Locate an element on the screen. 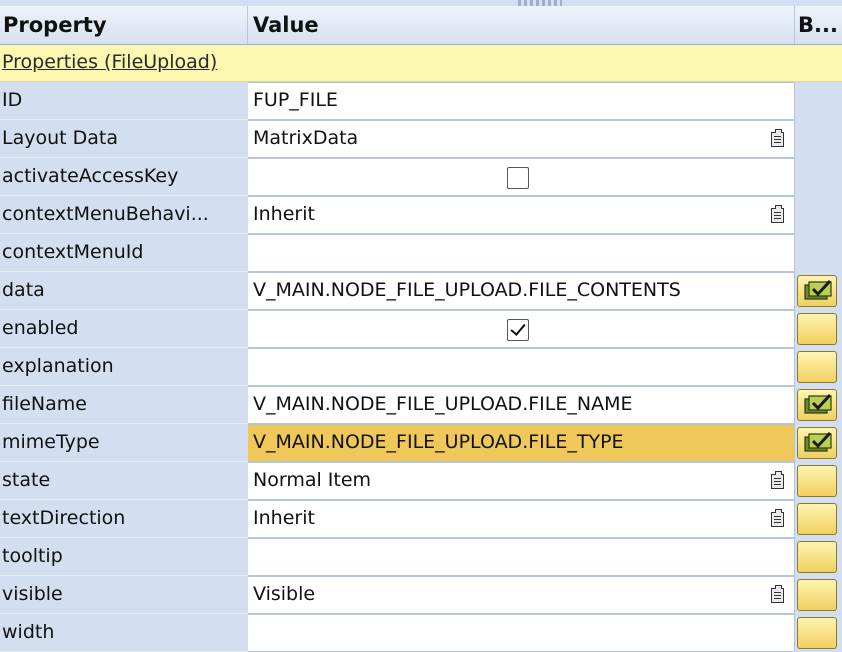 Image resolution: width=842 pixels, height=652 pixels. property-value-text: Visible is located at coordinates (284, 594).